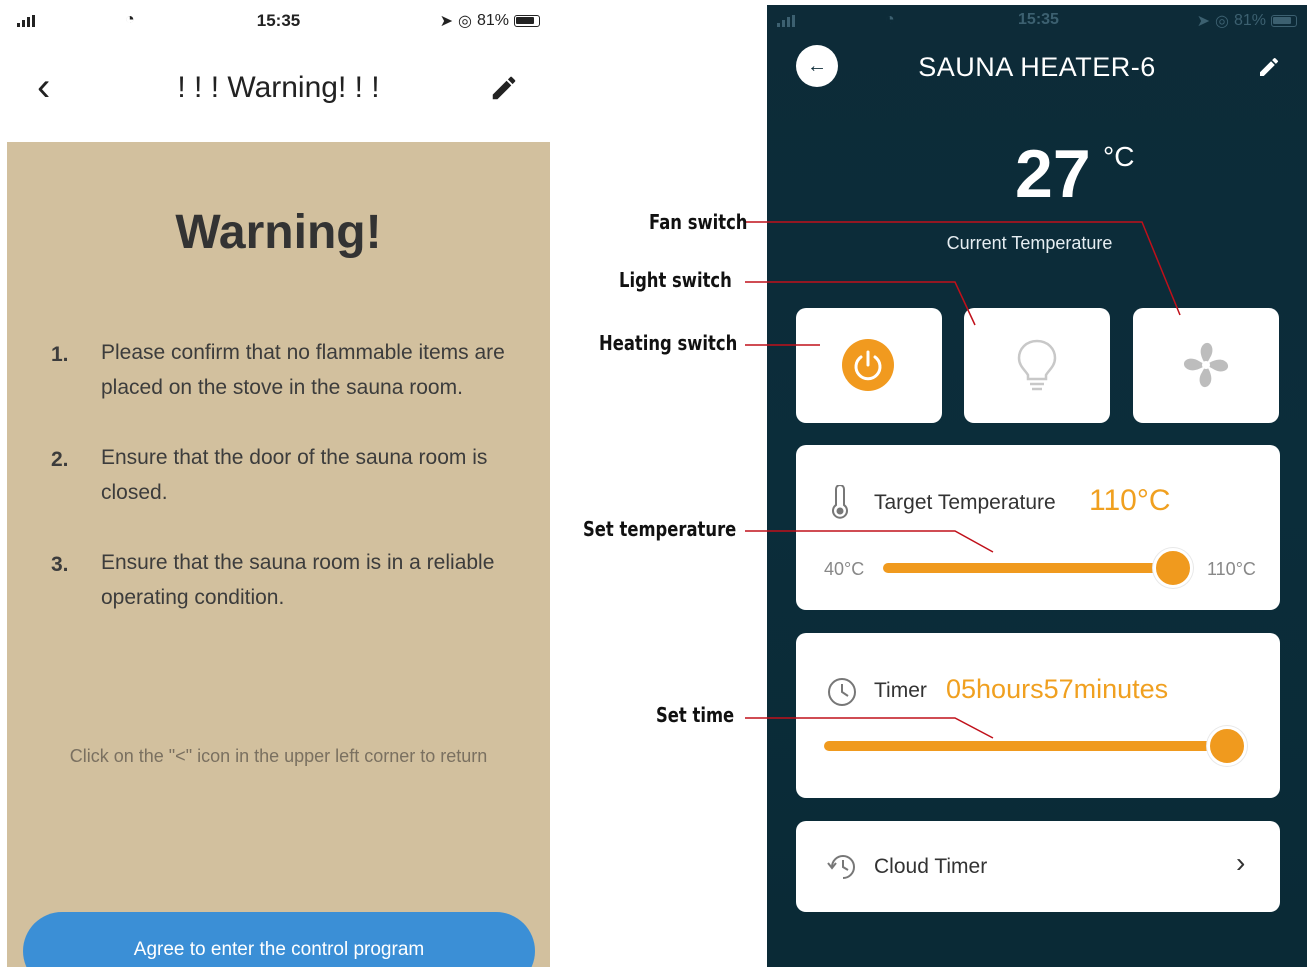 This screenshot has width=1307, height=967. I want to click on set-temperature-annotation: Set temperature, so click(660, 529).